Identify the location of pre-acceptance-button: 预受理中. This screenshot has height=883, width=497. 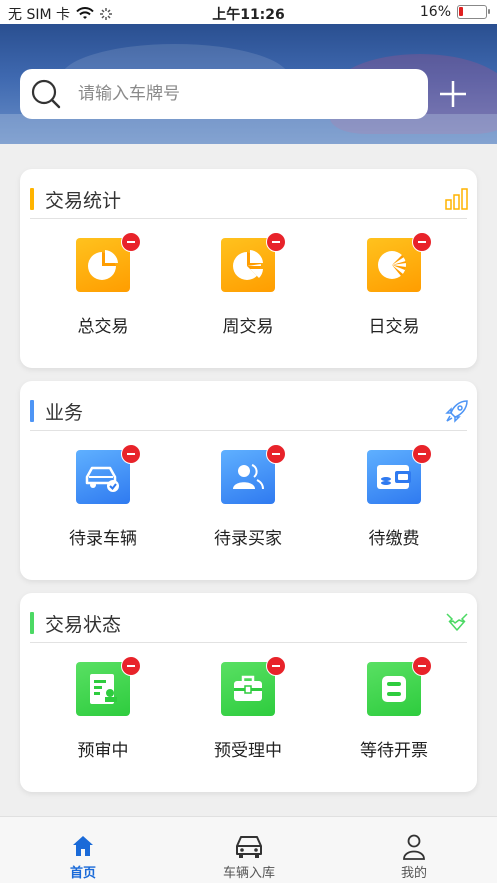
(248, 709).